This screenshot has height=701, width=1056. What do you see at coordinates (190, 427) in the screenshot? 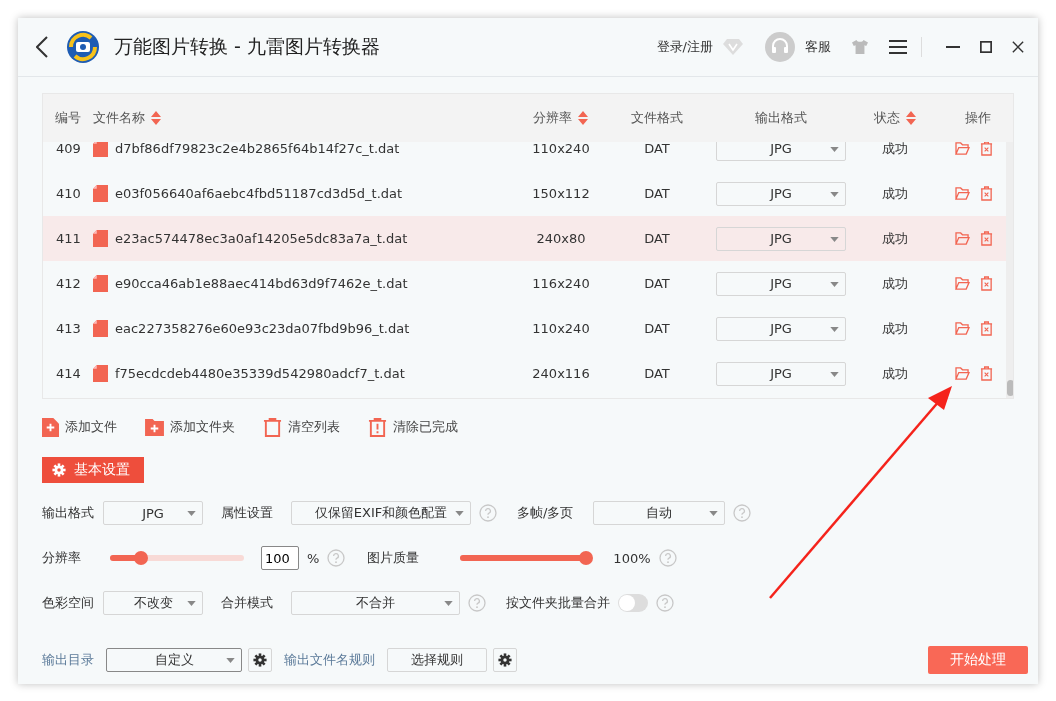
I see `toolbar-button: 添加文件夹` at bounding box center [190, 427].